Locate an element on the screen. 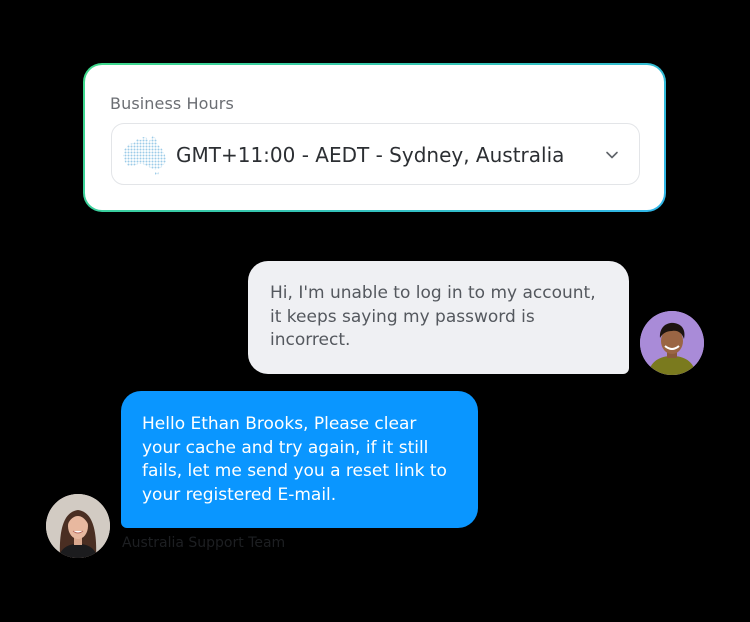 The height and width of the screenshot is (622, 750). agent-avatar is located at coordinates (78, 526).